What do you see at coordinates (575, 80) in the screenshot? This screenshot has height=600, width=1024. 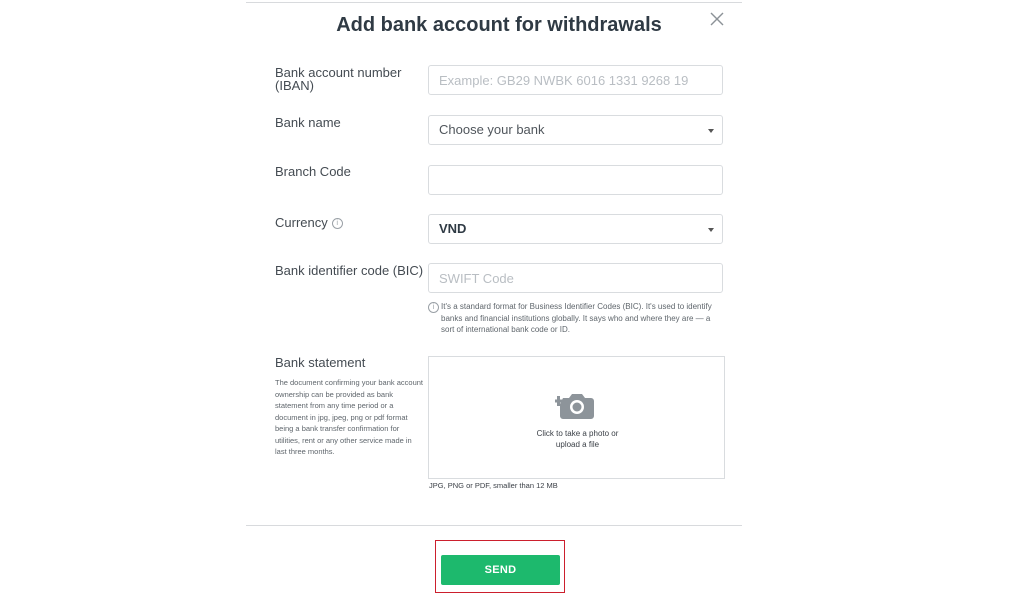 I see `iban-input` at bounding box center [575, 80].